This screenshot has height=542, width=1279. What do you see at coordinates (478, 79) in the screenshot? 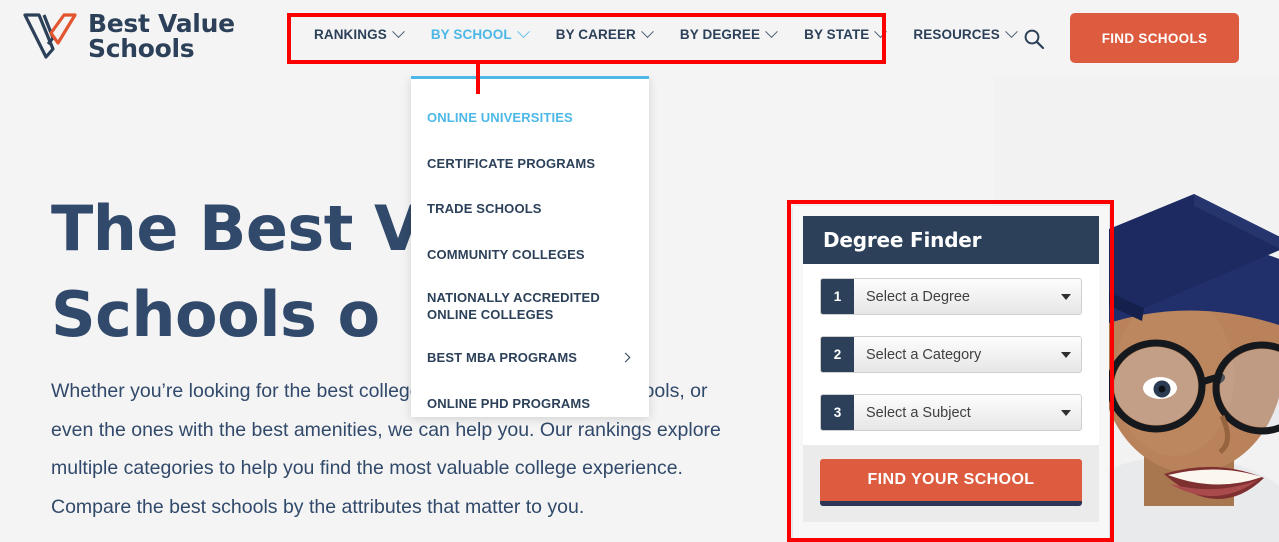
I see `annotation-connector-line` at bounding box center [478, 79].